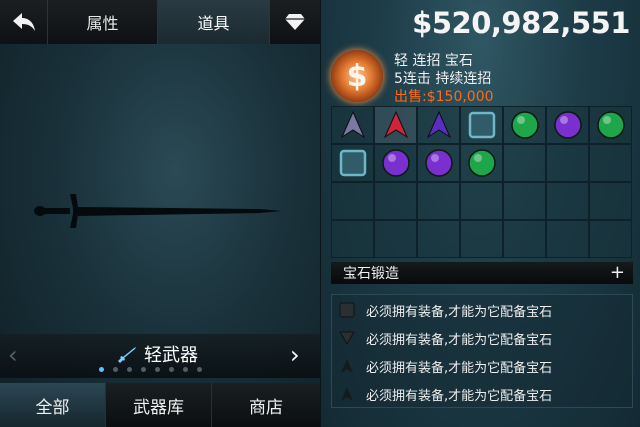 The image size is (640, 427). Describe the element at coordinates (617, 273) in the screenshot. I see `plus-icon: +` at that location.